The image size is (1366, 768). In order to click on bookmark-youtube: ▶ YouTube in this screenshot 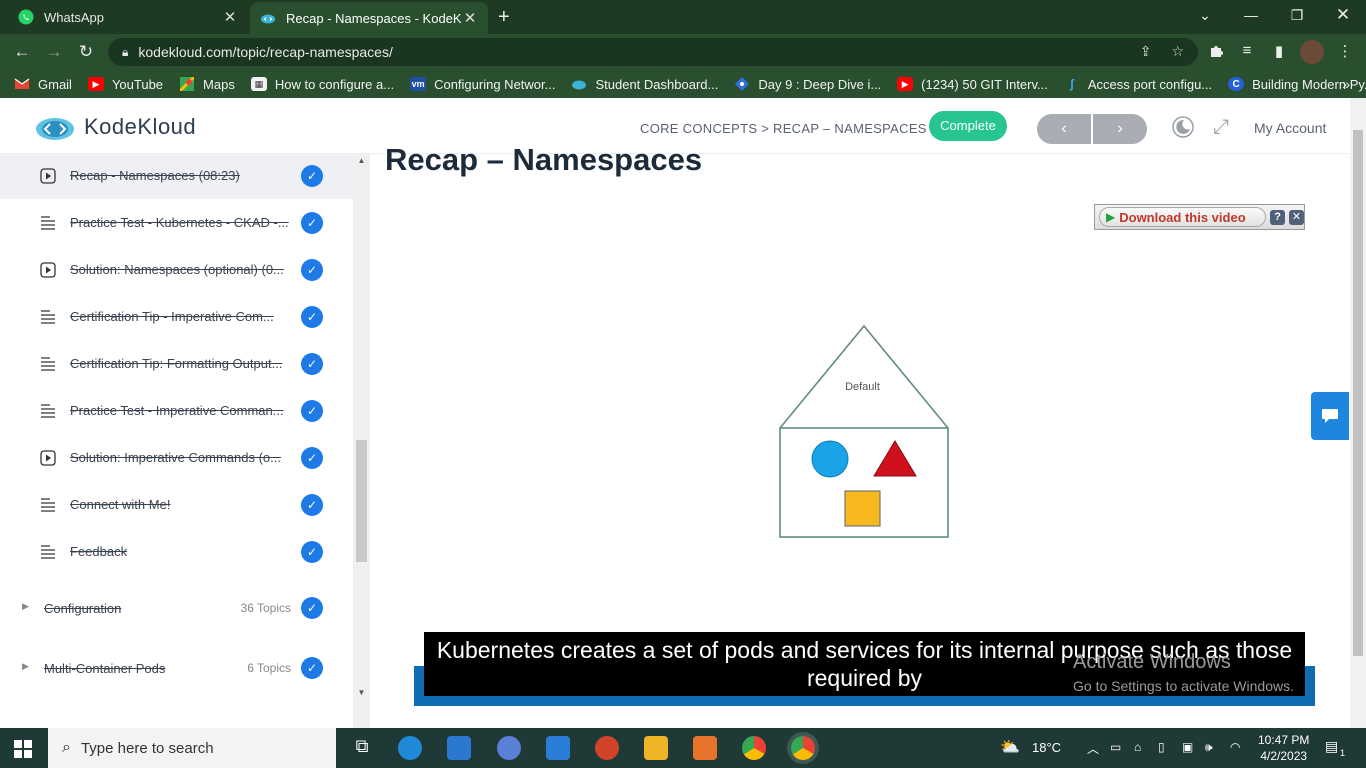, I will do `click(125, 84)`.